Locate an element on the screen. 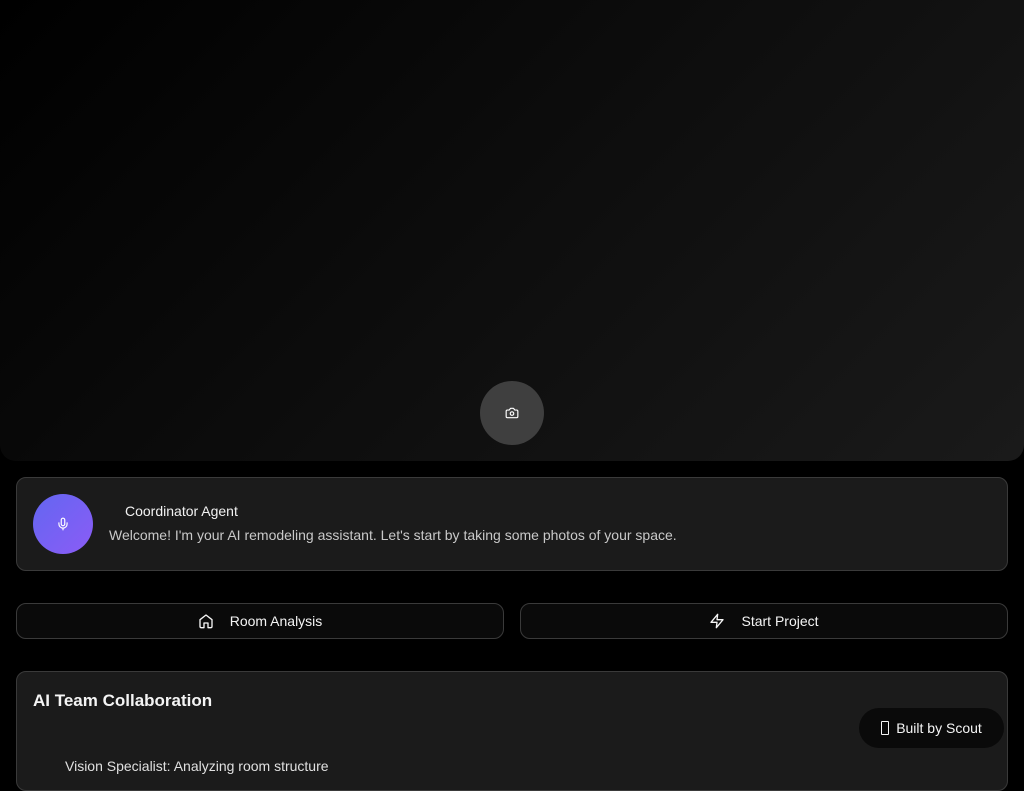  mic-icon is located at coordinates (63, 524).